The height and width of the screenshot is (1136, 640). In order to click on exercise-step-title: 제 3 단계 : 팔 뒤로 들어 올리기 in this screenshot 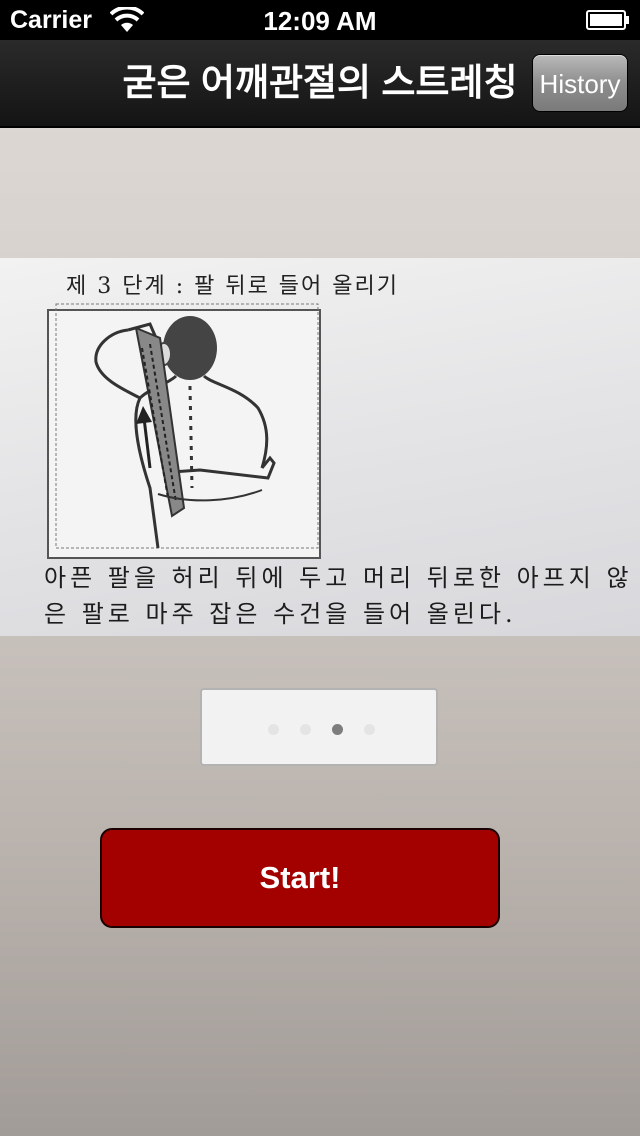, I will do `click(233, 286)`.